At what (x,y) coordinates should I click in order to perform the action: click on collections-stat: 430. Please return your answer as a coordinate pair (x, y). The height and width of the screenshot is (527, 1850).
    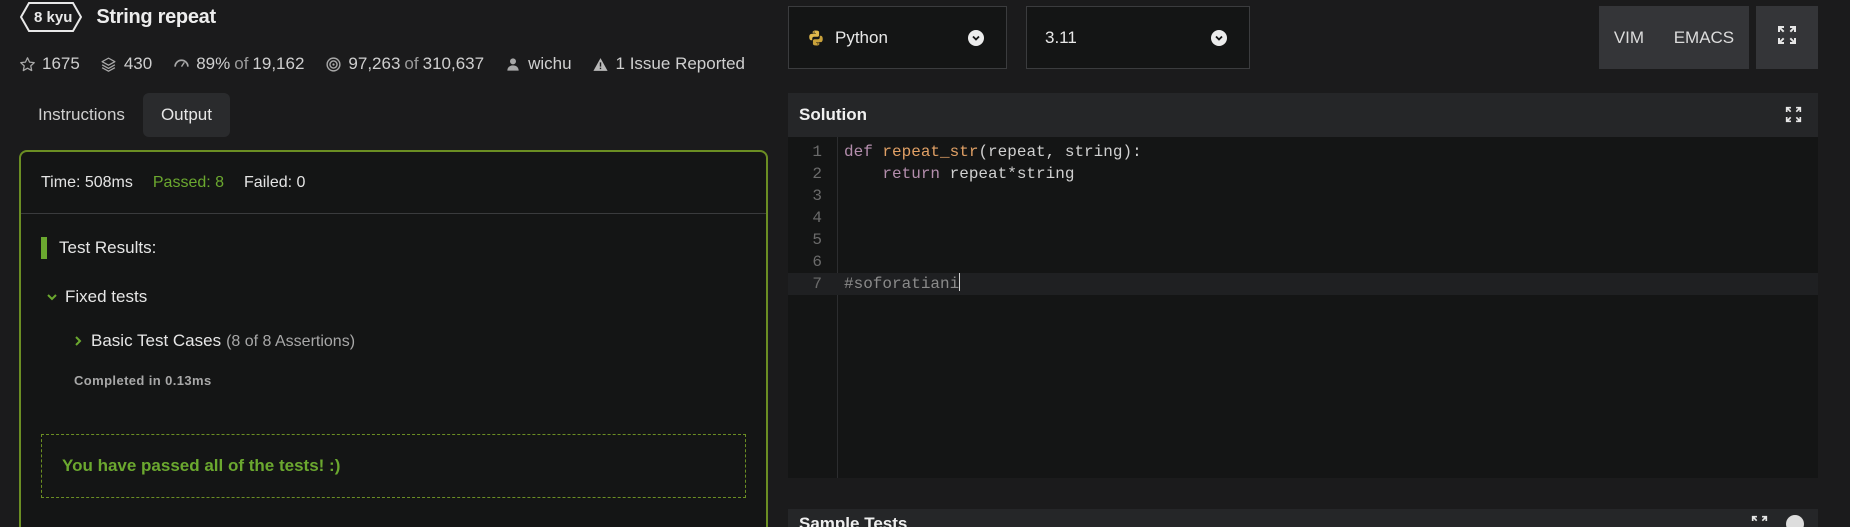
    Looking at the image, I should click on (126, 64).